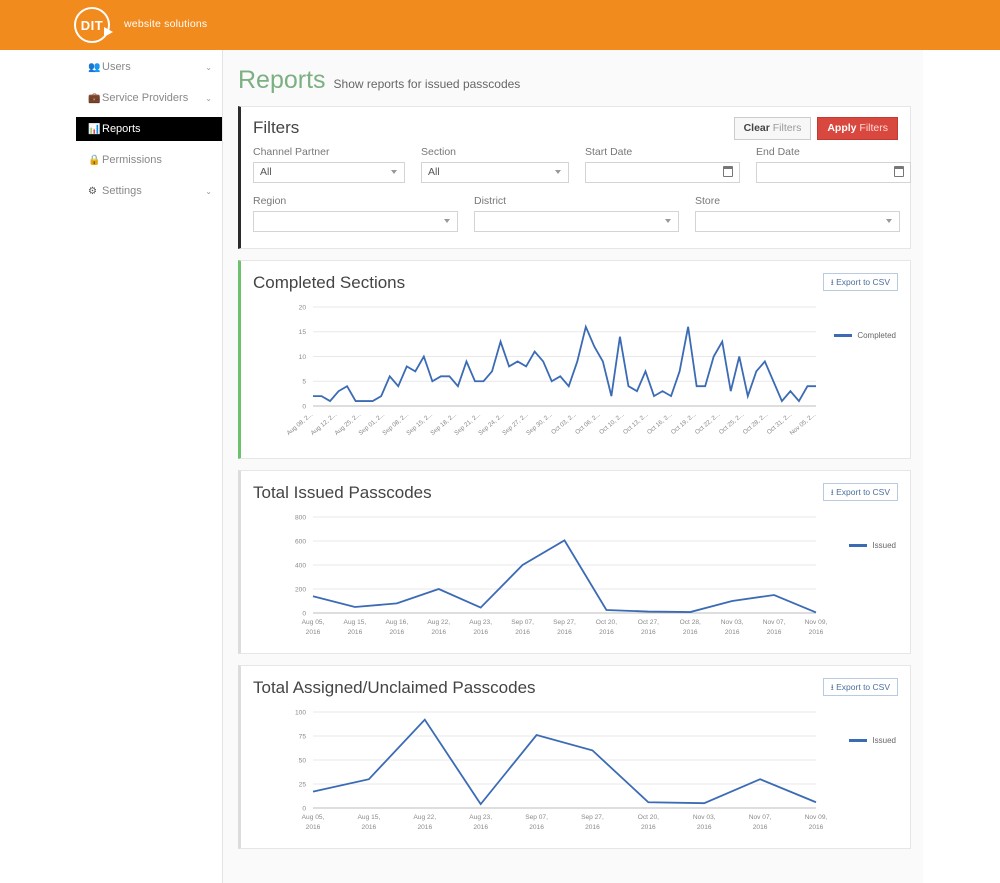 Image resolution: width=1000 pixels, height=883 pixels. I want to click on apply-filters-button: Apply Filters, so click(857, 128).